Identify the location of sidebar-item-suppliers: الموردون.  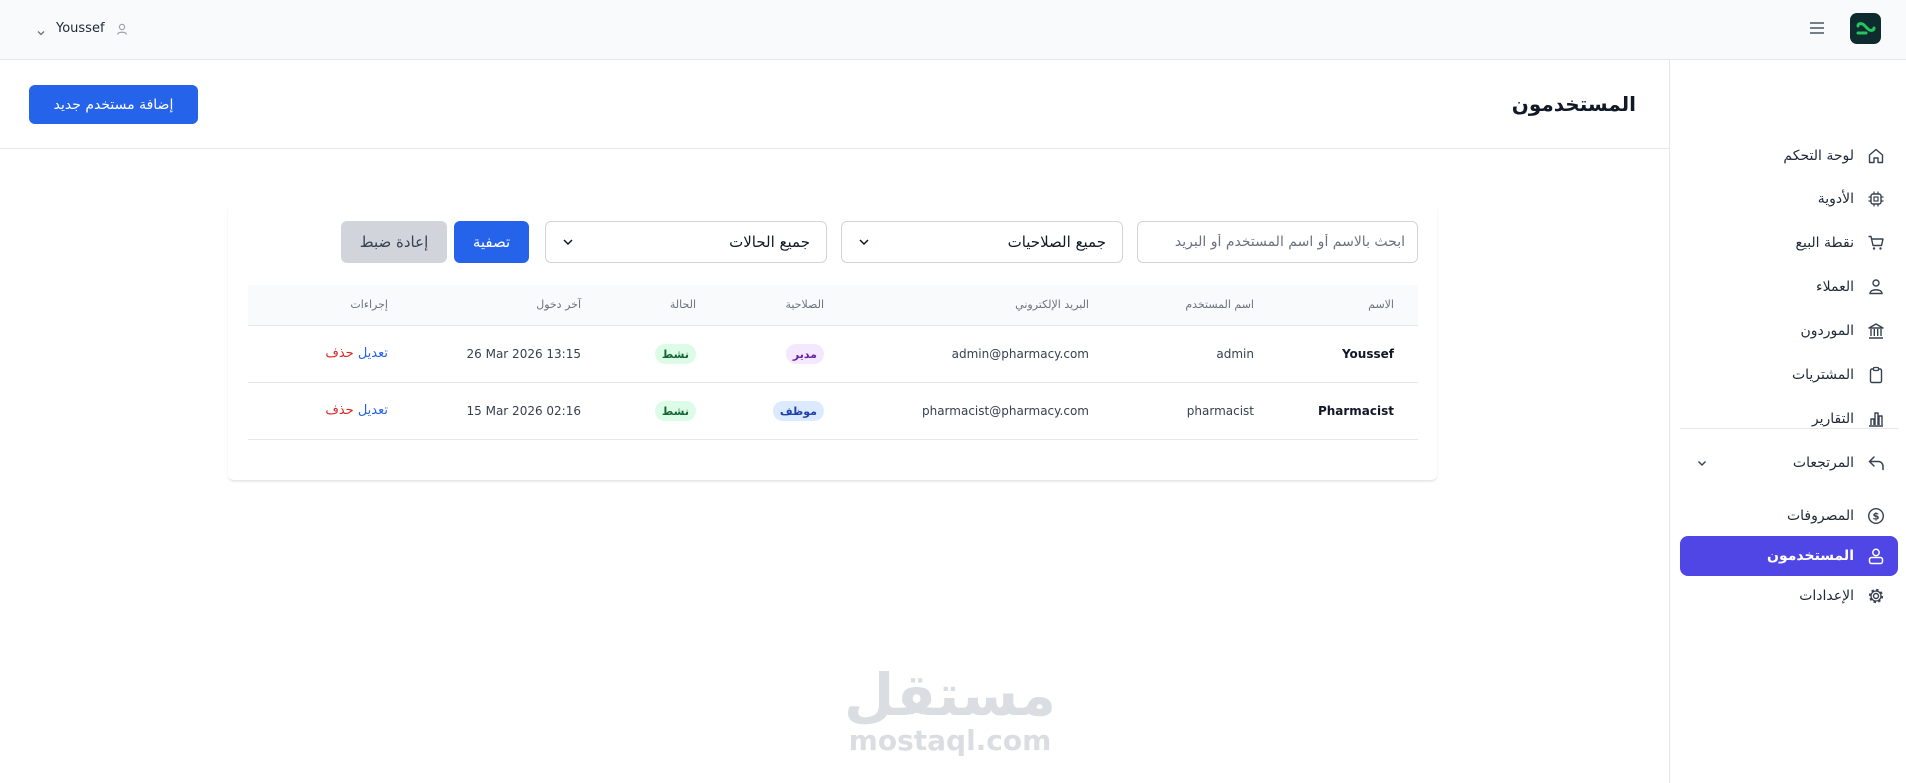
(1789, 331).